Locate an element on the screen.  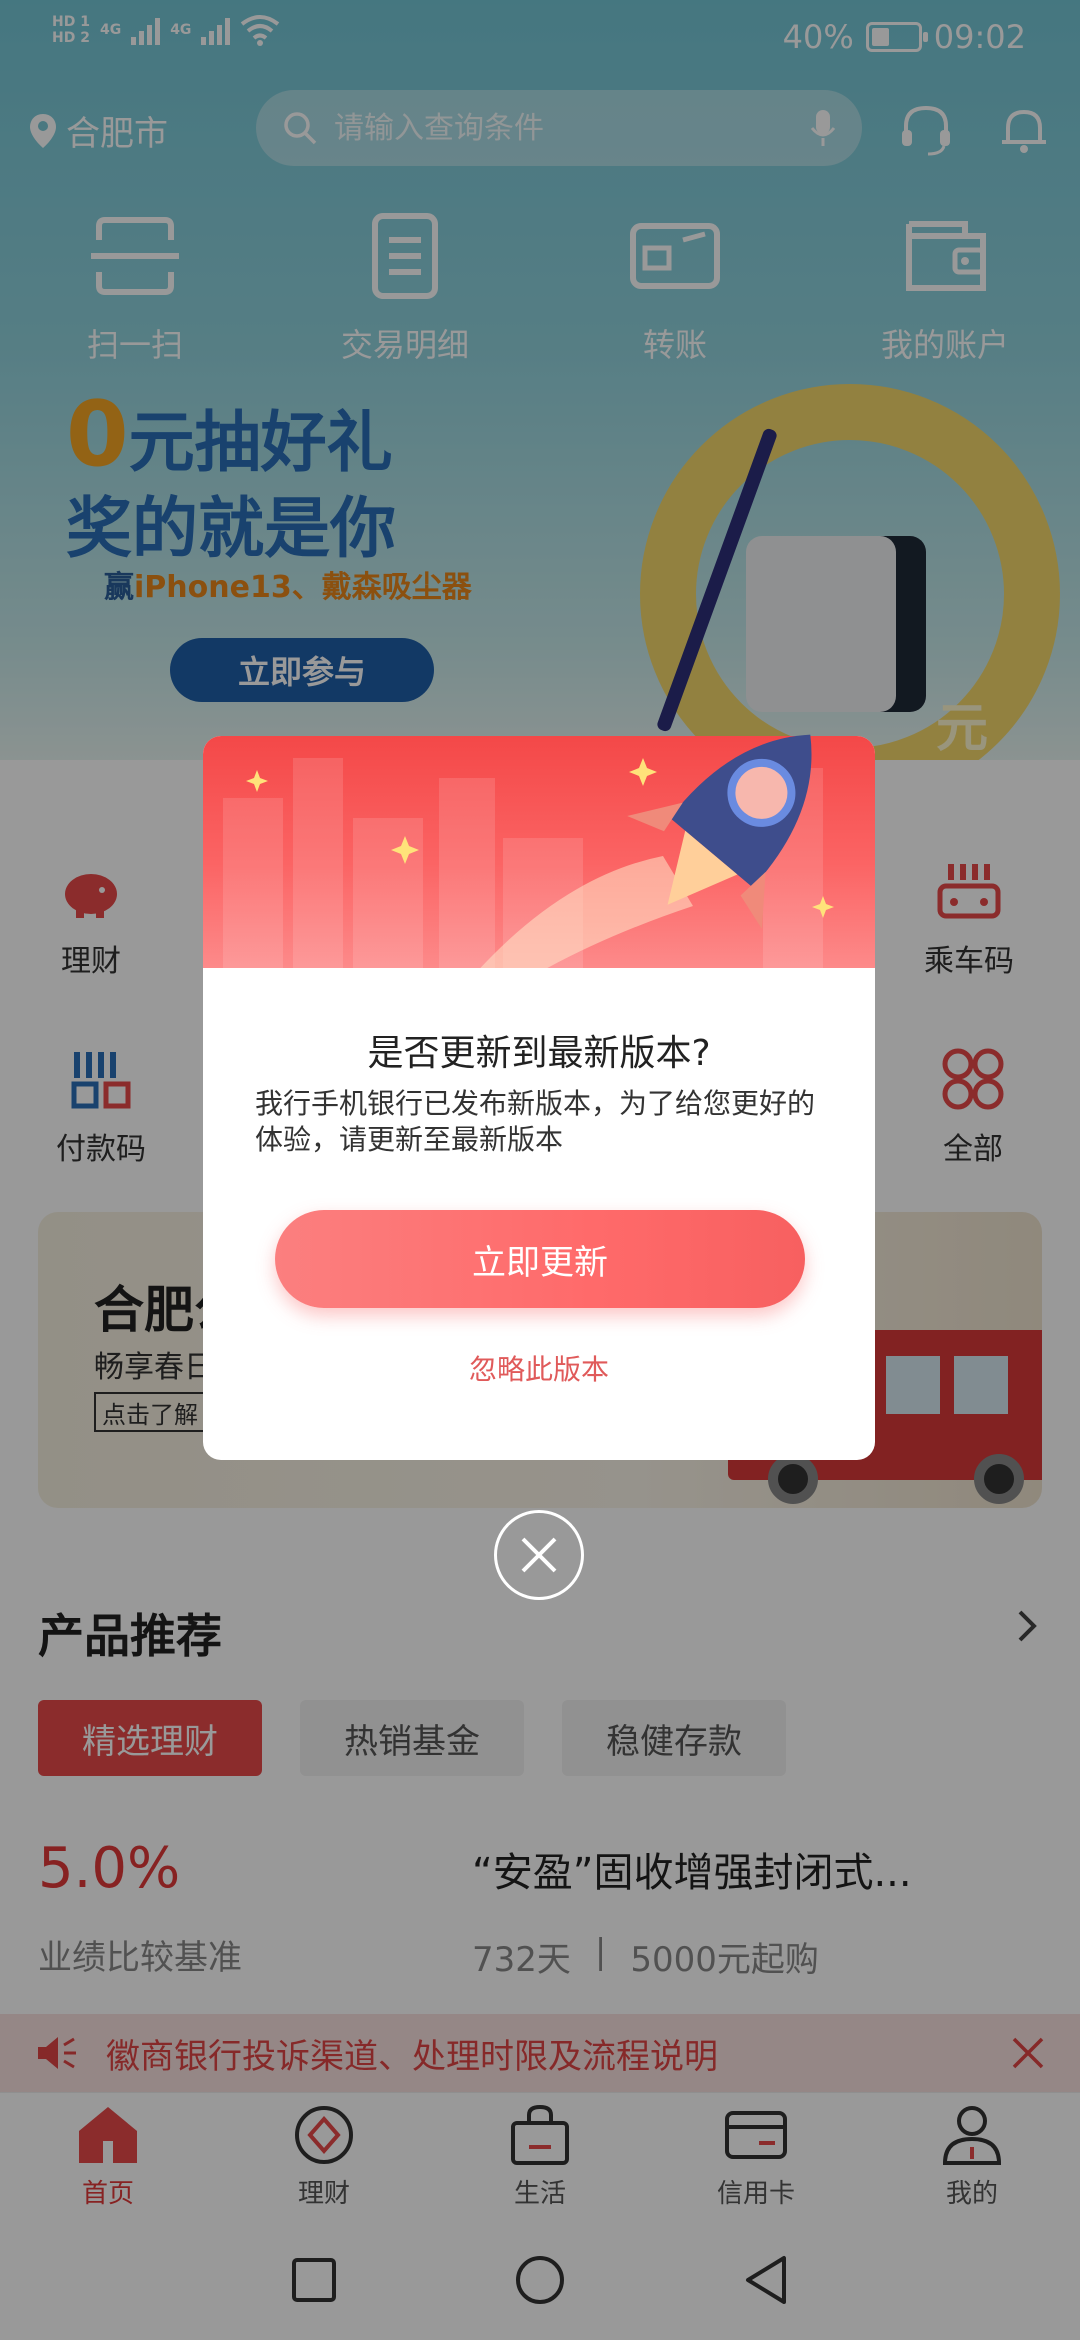
dialog-close-button is located at coordinates (539, 1555).